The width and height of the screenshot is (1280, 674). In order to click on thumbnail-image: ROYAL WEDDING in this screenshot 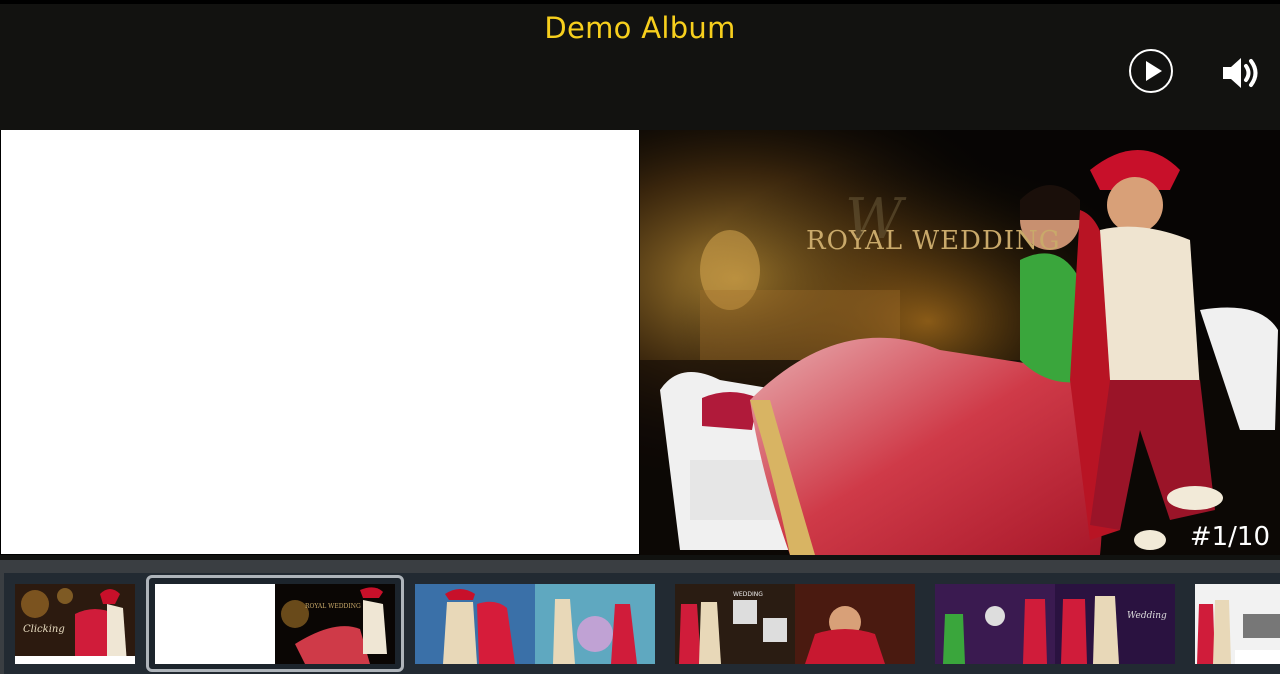, I will do `click(275, 624)`.